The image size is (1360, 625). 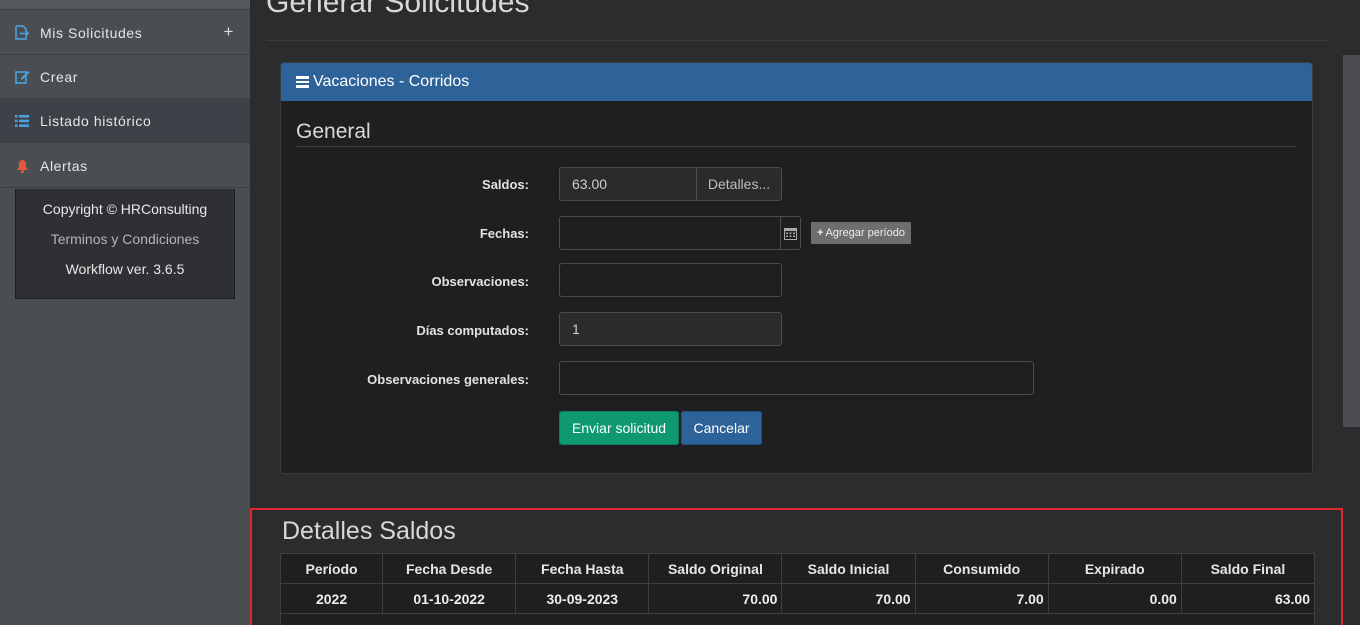 I want to click on table-cell: 2022, so click(x=331, y=598).